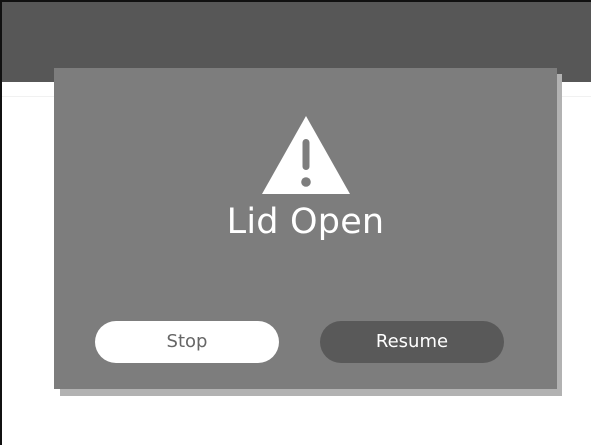 The image size is (591, 445). Describe the element at coordinates (187, 342) in the screenshot. I see `stop-button: Stop` at that location.